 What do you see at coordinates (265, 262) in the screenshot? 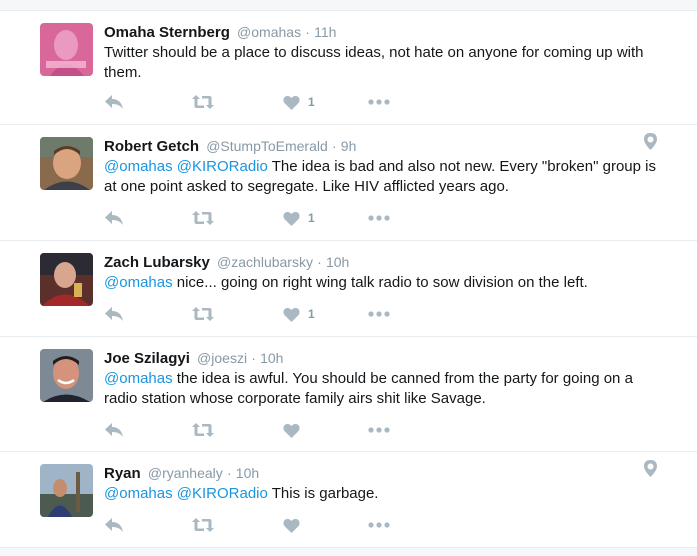
I see `username: @zachlubarsky` at bounding box center [265, 262].